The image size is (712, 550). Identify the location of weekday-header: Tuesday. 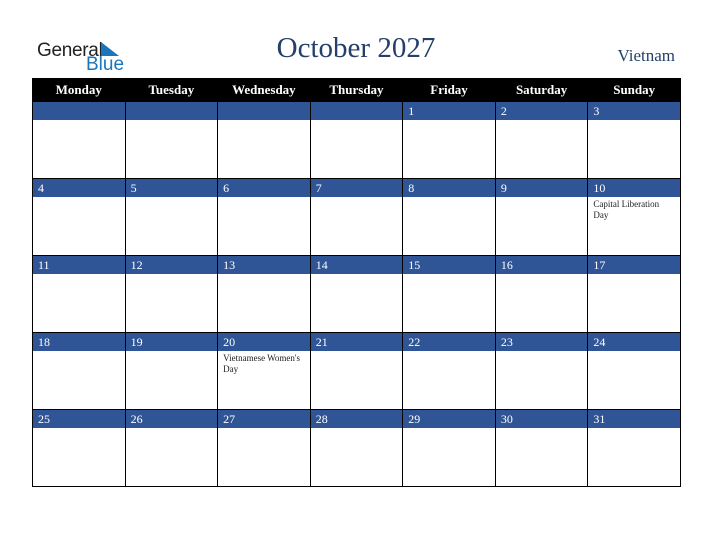
(171, 90).